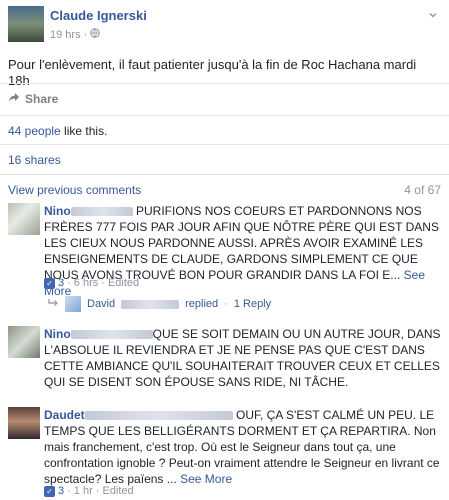 The image size is (449, 500). I want to click on reply-summary: David replied · 1 Reply, so click(159, 304).